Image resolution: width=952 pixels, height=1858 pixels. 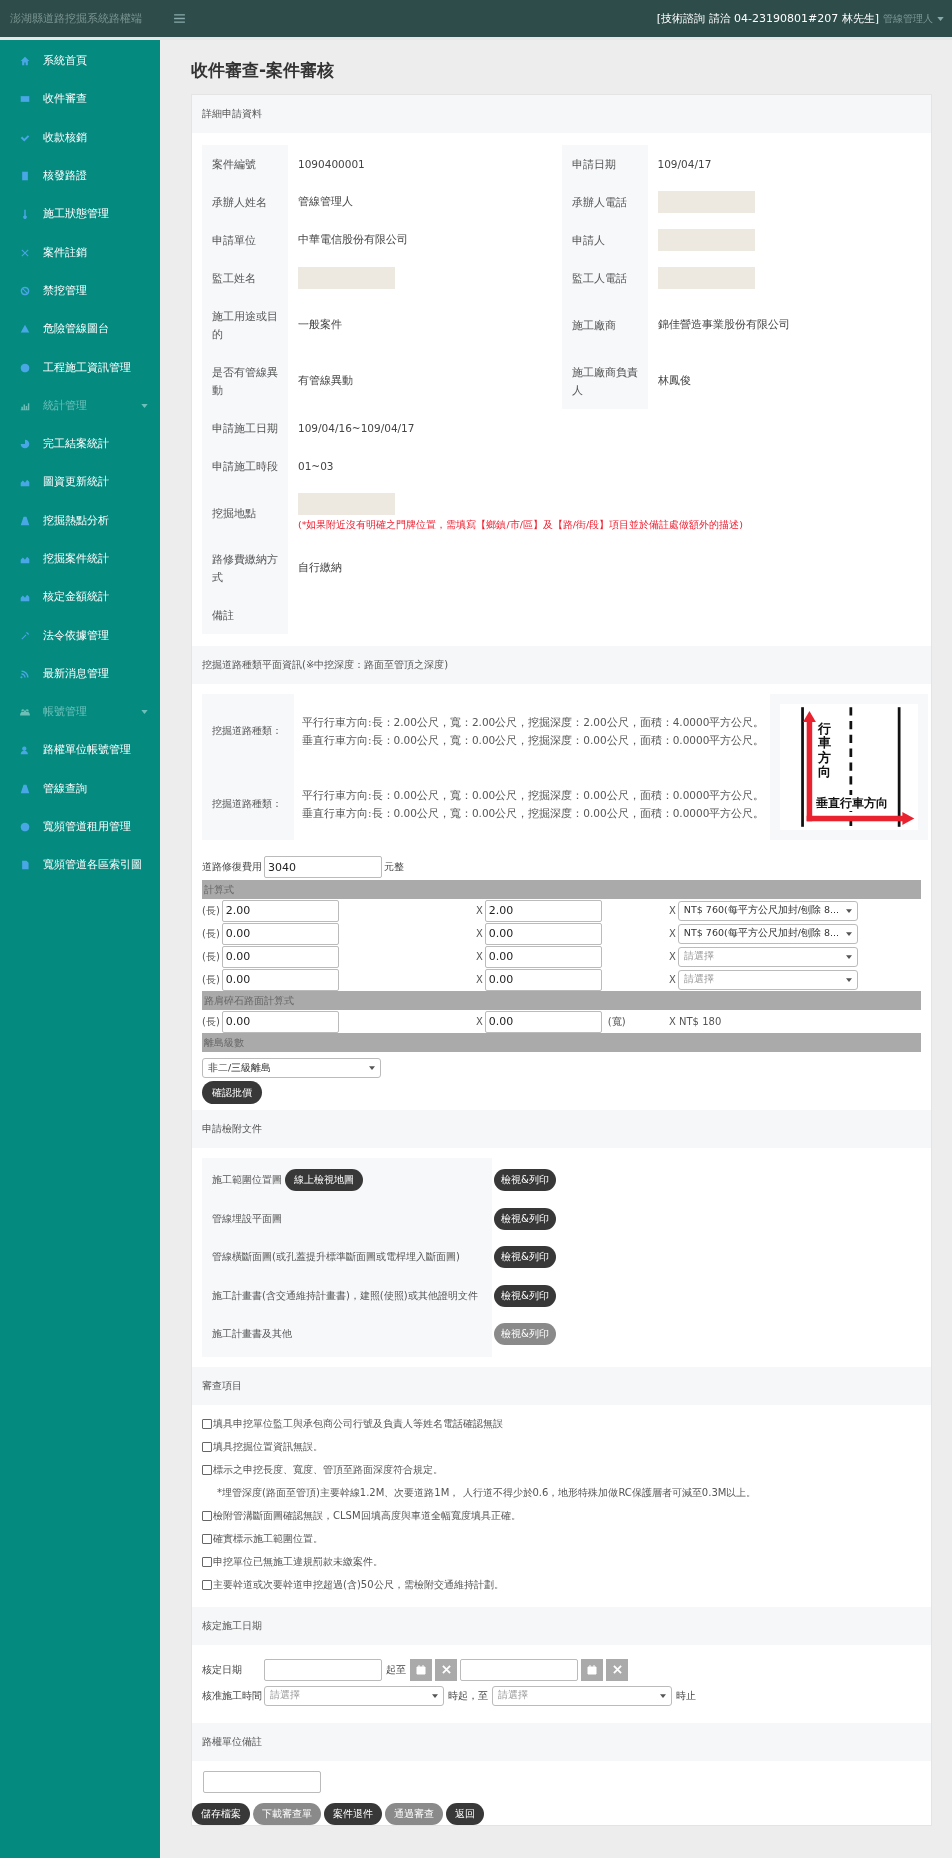 What do you see at coordinates (367, 1516) in the screenshot?
I see `checkbox-label: 檢附管溝斷面圖確認無誤，CLSM回填高度與車道全幅寬度填具正確。` at bounding box center [367, 1516].